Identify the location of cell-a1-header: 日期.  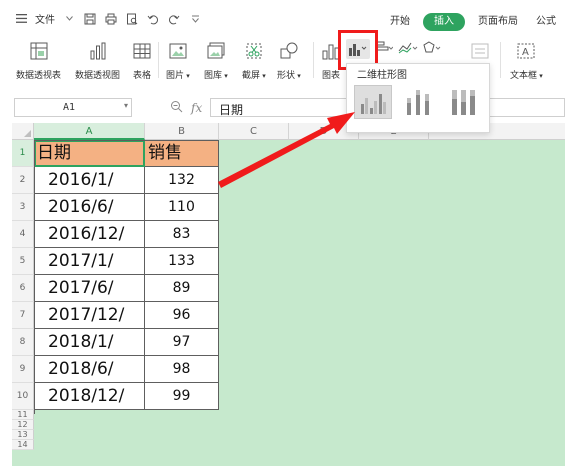
(89, 153).